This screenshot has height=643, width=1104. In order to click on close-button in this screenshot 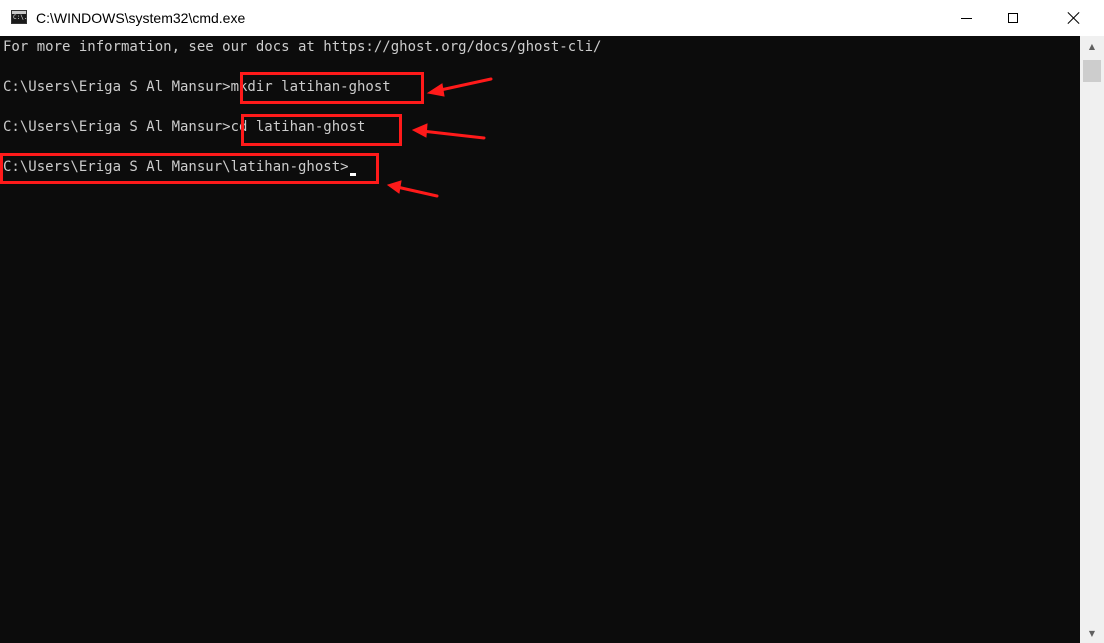, I will do `click(1074, 18)`.